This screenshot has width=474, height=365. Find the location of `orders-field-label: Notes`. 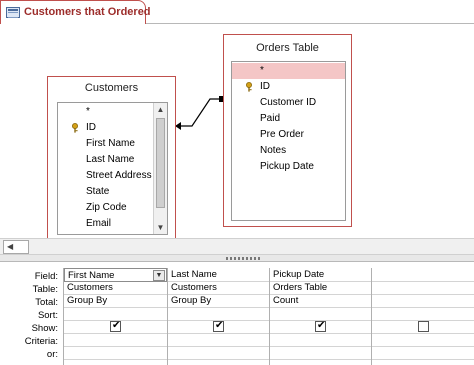

orders-field-label: Notes is located at coordinates (273, 150).